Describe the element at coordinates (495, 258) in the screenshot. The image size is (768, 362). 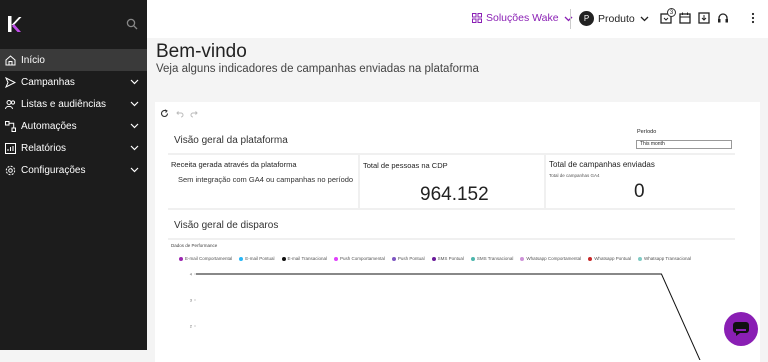
I see `legend-label: SMS Transacional` at that location.